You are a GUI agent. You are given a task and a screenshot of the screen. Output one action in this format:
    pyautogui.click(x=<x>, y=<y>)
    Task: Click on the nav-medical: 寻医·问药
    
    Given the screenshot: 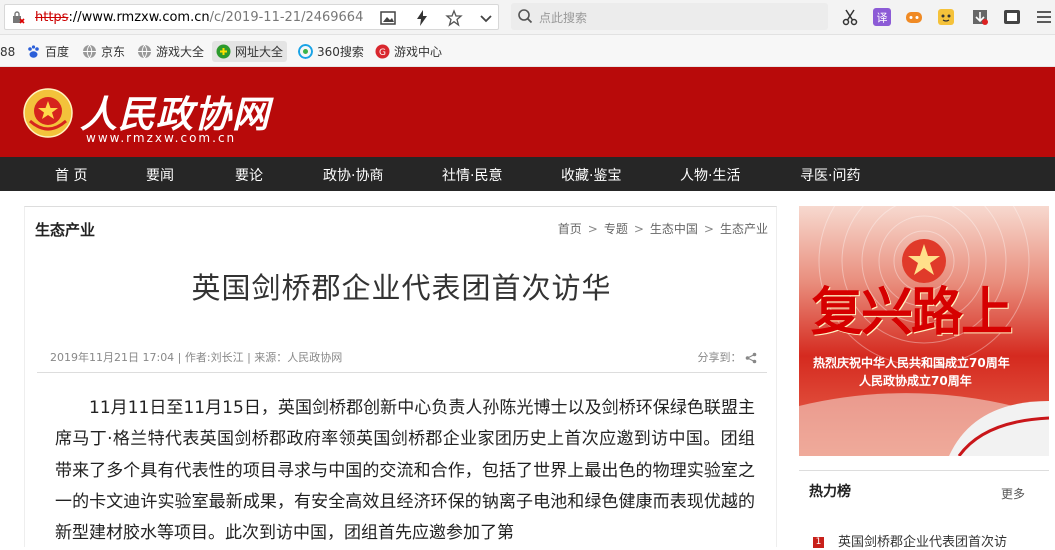 What is the action you would take?
    pyautogui.click(x=830, y=175)
    